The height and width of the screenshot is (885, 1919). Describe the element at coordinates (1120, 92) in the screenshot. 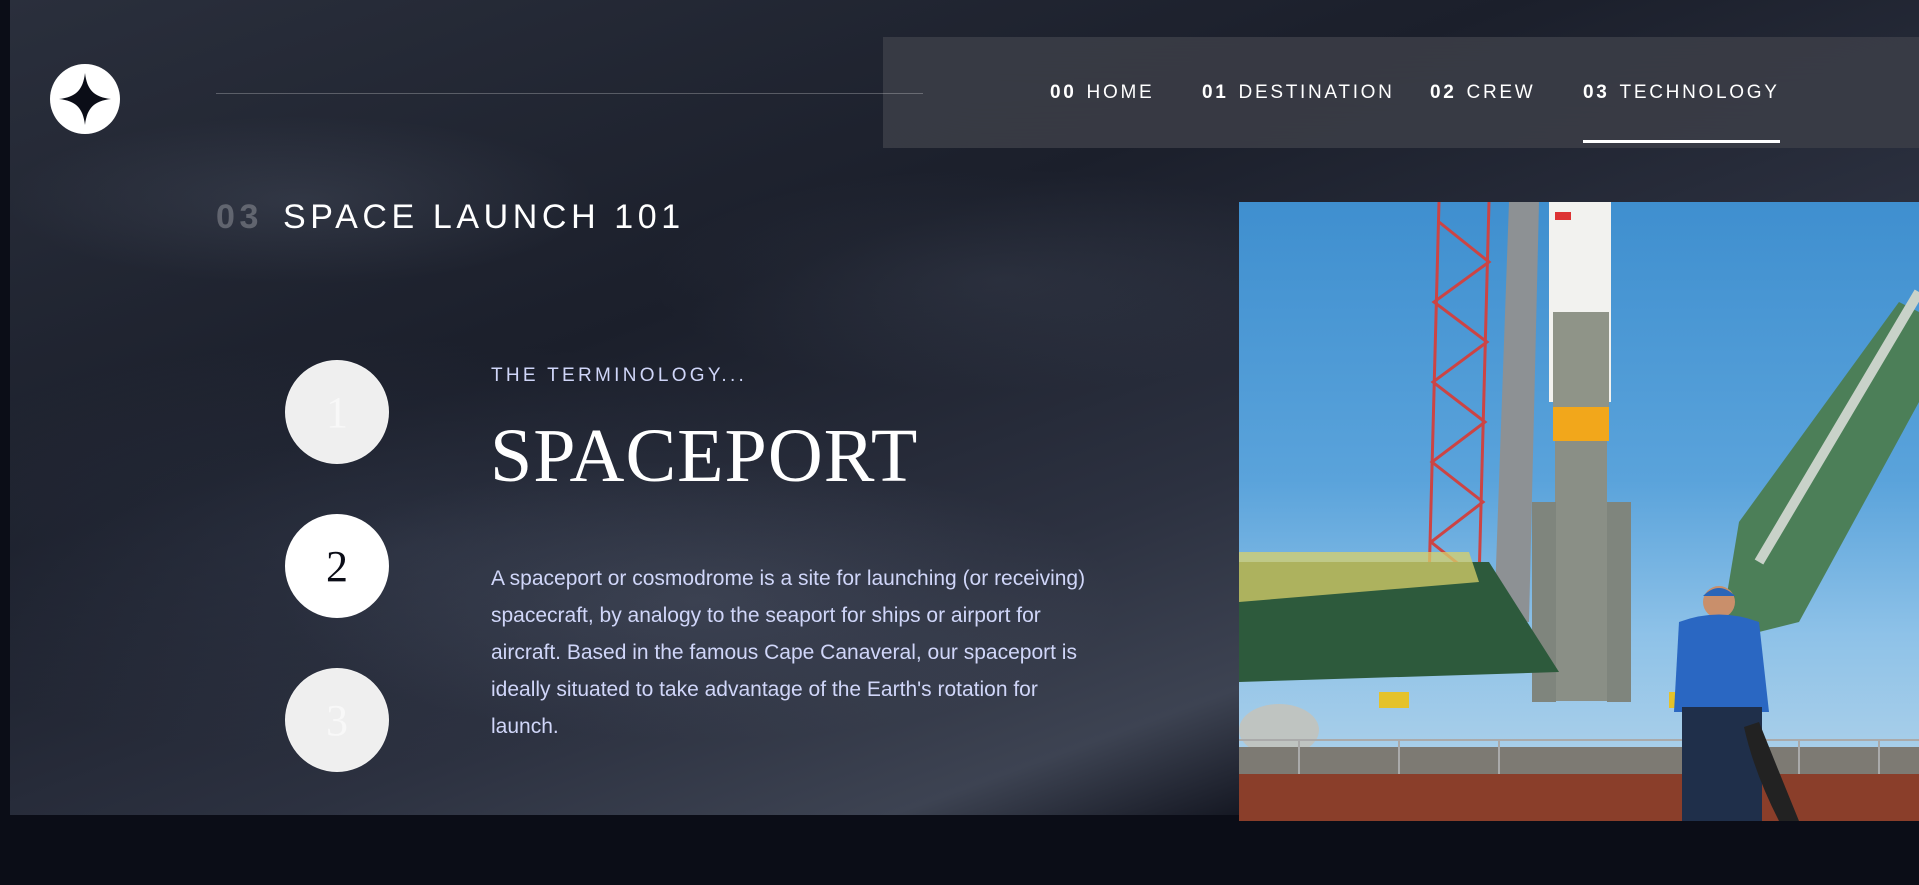

I see `nav-label: HOME` at that location.